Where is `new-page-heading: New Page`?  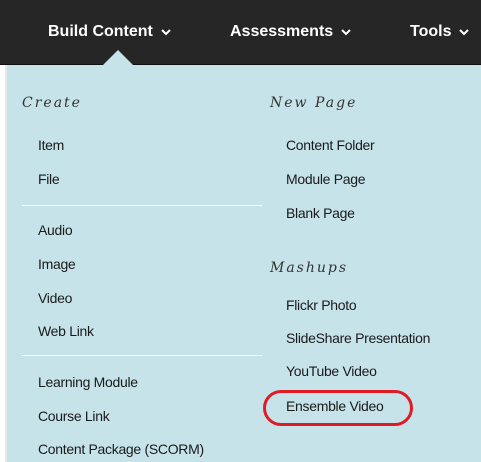
new-page-heading: New Page is located at coordinates (314, 103).